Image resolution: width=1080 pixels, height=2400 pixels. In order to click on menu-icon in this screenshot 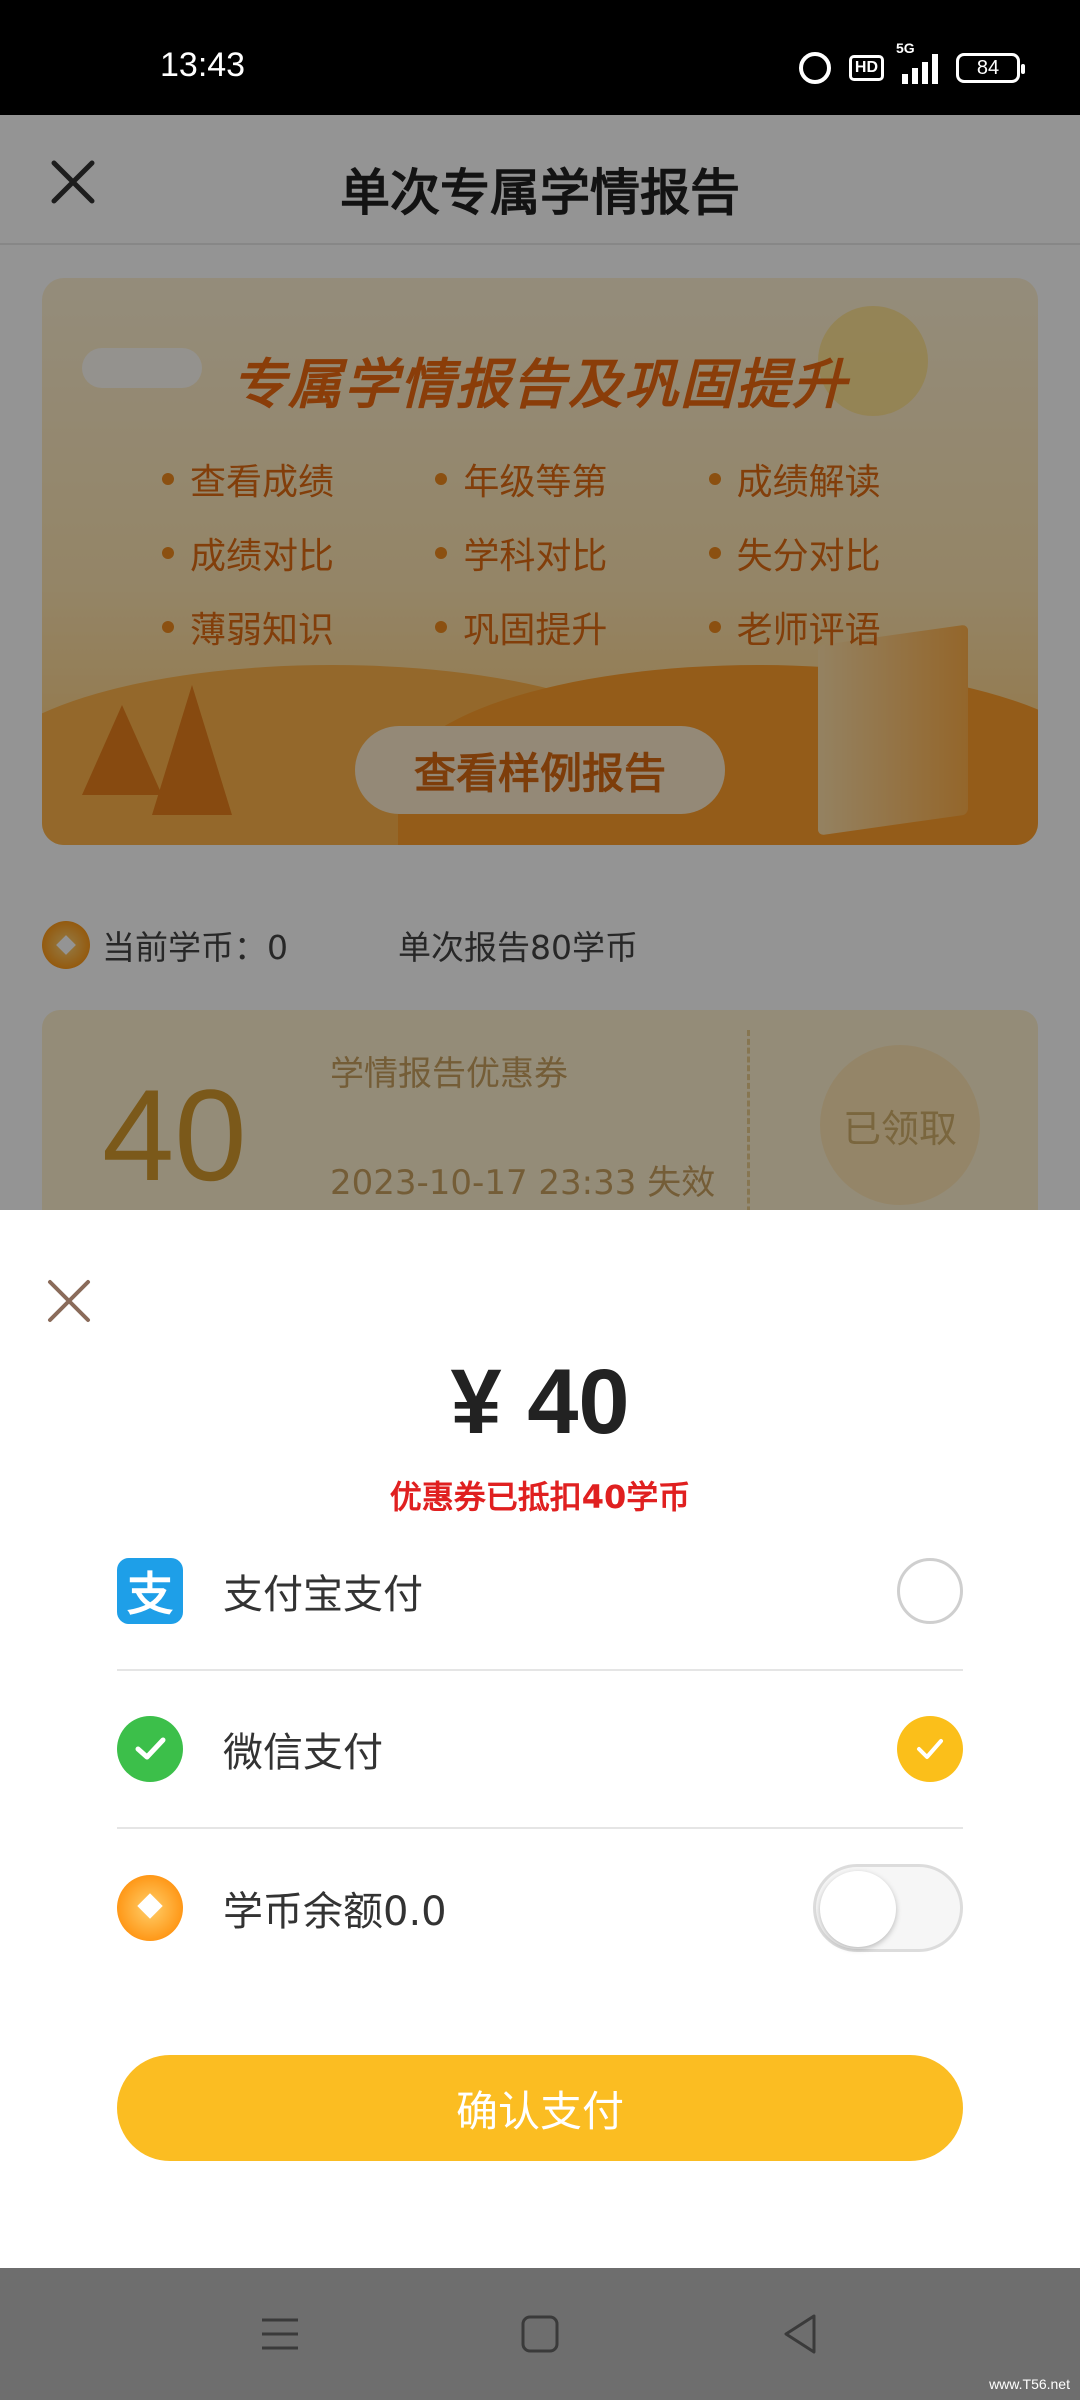, I will do `click(280, 2334)`.